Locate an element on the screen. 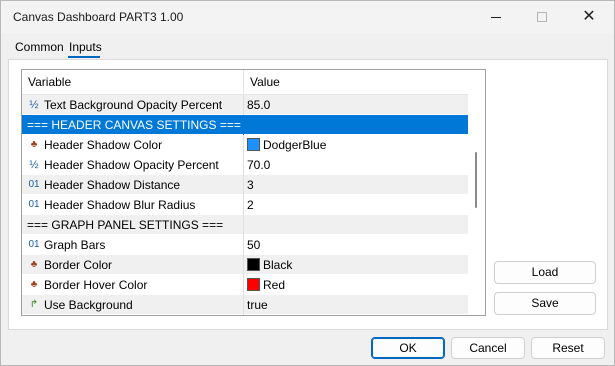  variable-cell: 01 Header Shadow Blur Radius is located at coordinates (133, 205).